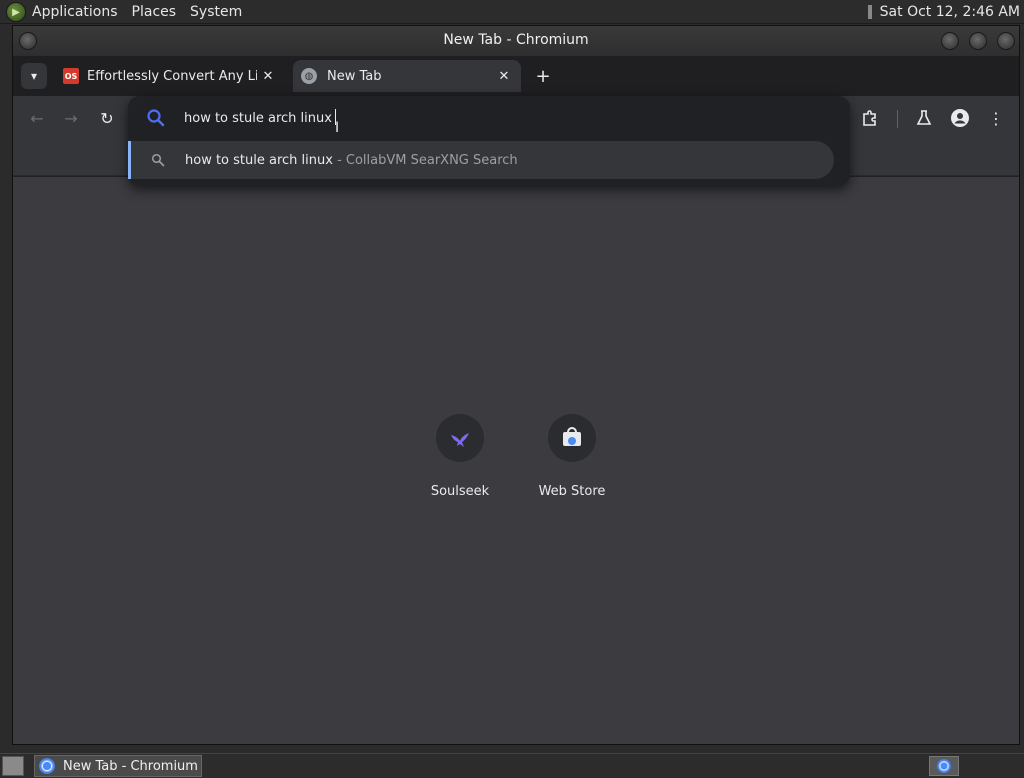  What do you see at coordinates (13, 766) in the screenshot?
I see `show-desktop-button` at bounding box center [13, 766].